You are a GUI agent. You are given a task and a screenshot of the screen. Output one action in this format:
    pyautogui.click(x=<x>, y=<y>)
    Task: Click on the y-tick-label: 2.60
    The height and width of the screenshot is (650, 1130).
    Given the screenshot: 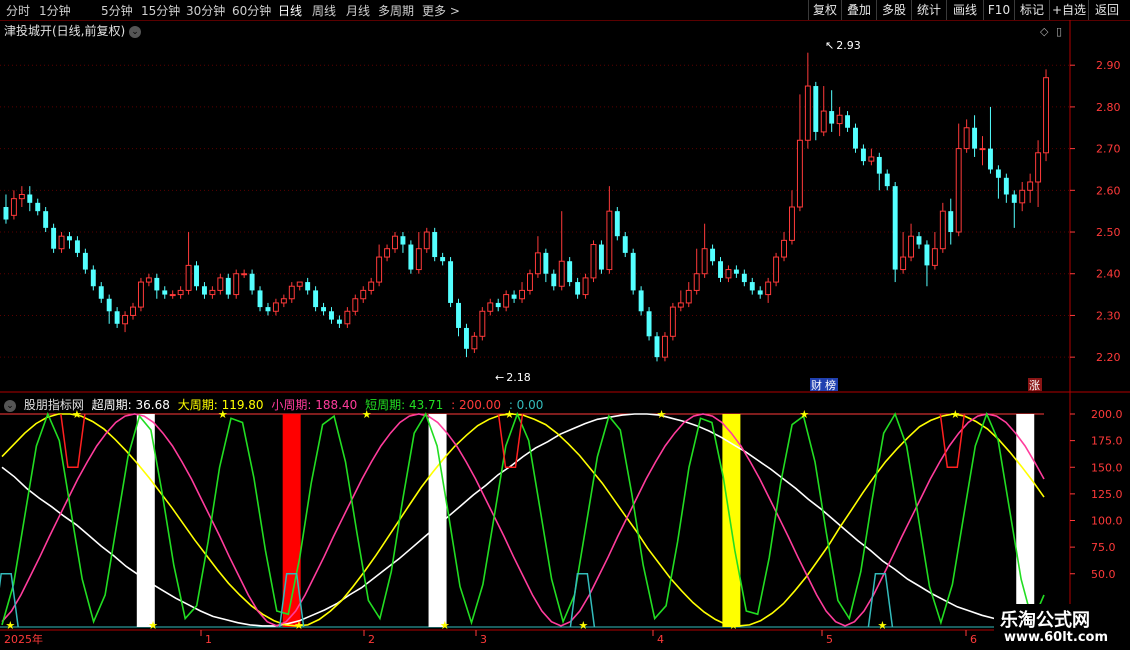 What is the action you would take?
    pyautogui.click(x=1108, y=190)
    